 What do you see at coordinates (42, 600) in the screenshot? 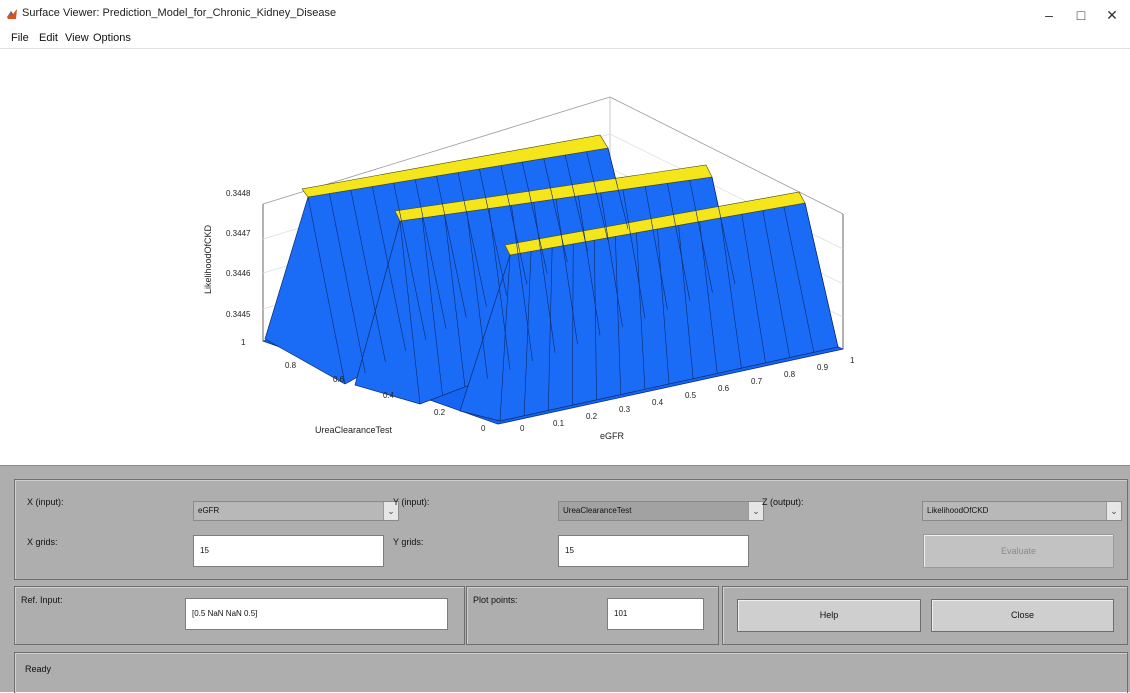
I see `ref-input-label: Ref. Input:` at bounding box center [42, 600].